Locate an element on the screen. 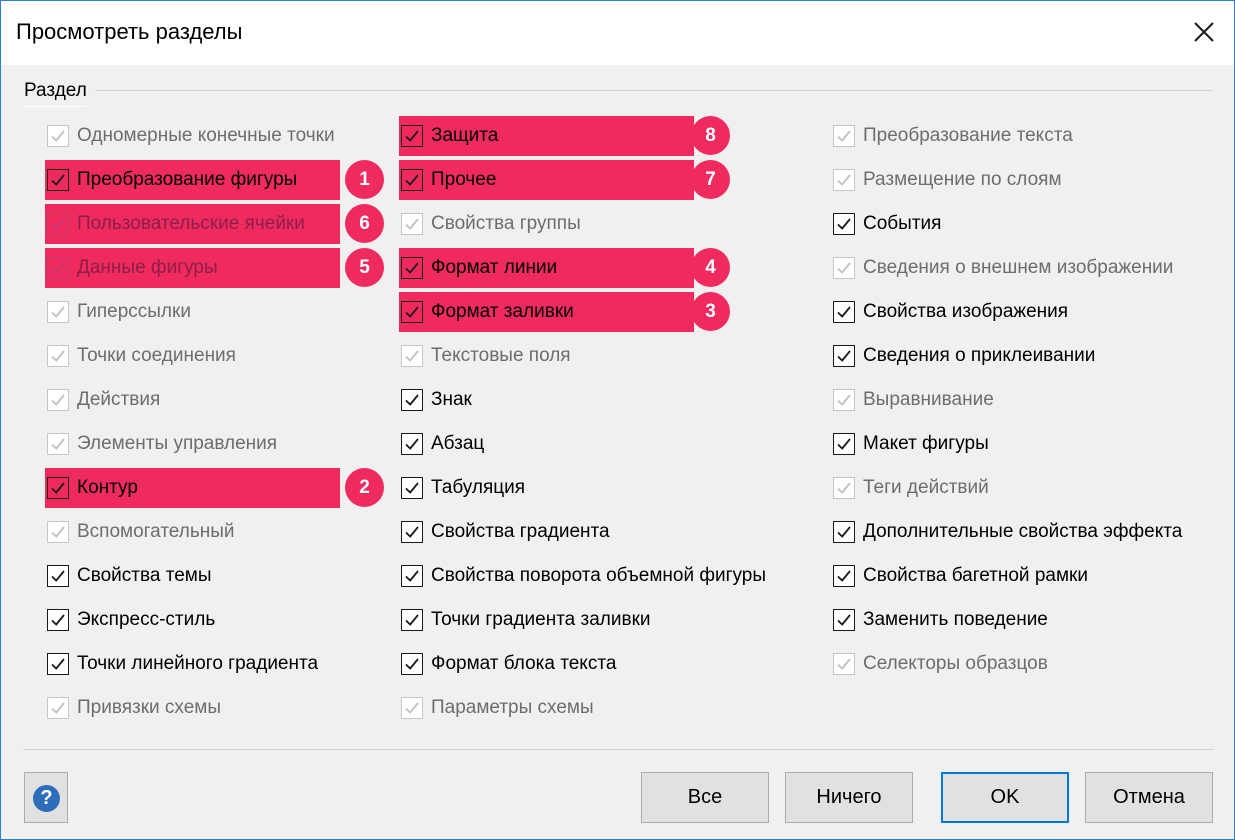  section-checkbox-item: Точки градиента заливки is located at coordinates (579, 620).